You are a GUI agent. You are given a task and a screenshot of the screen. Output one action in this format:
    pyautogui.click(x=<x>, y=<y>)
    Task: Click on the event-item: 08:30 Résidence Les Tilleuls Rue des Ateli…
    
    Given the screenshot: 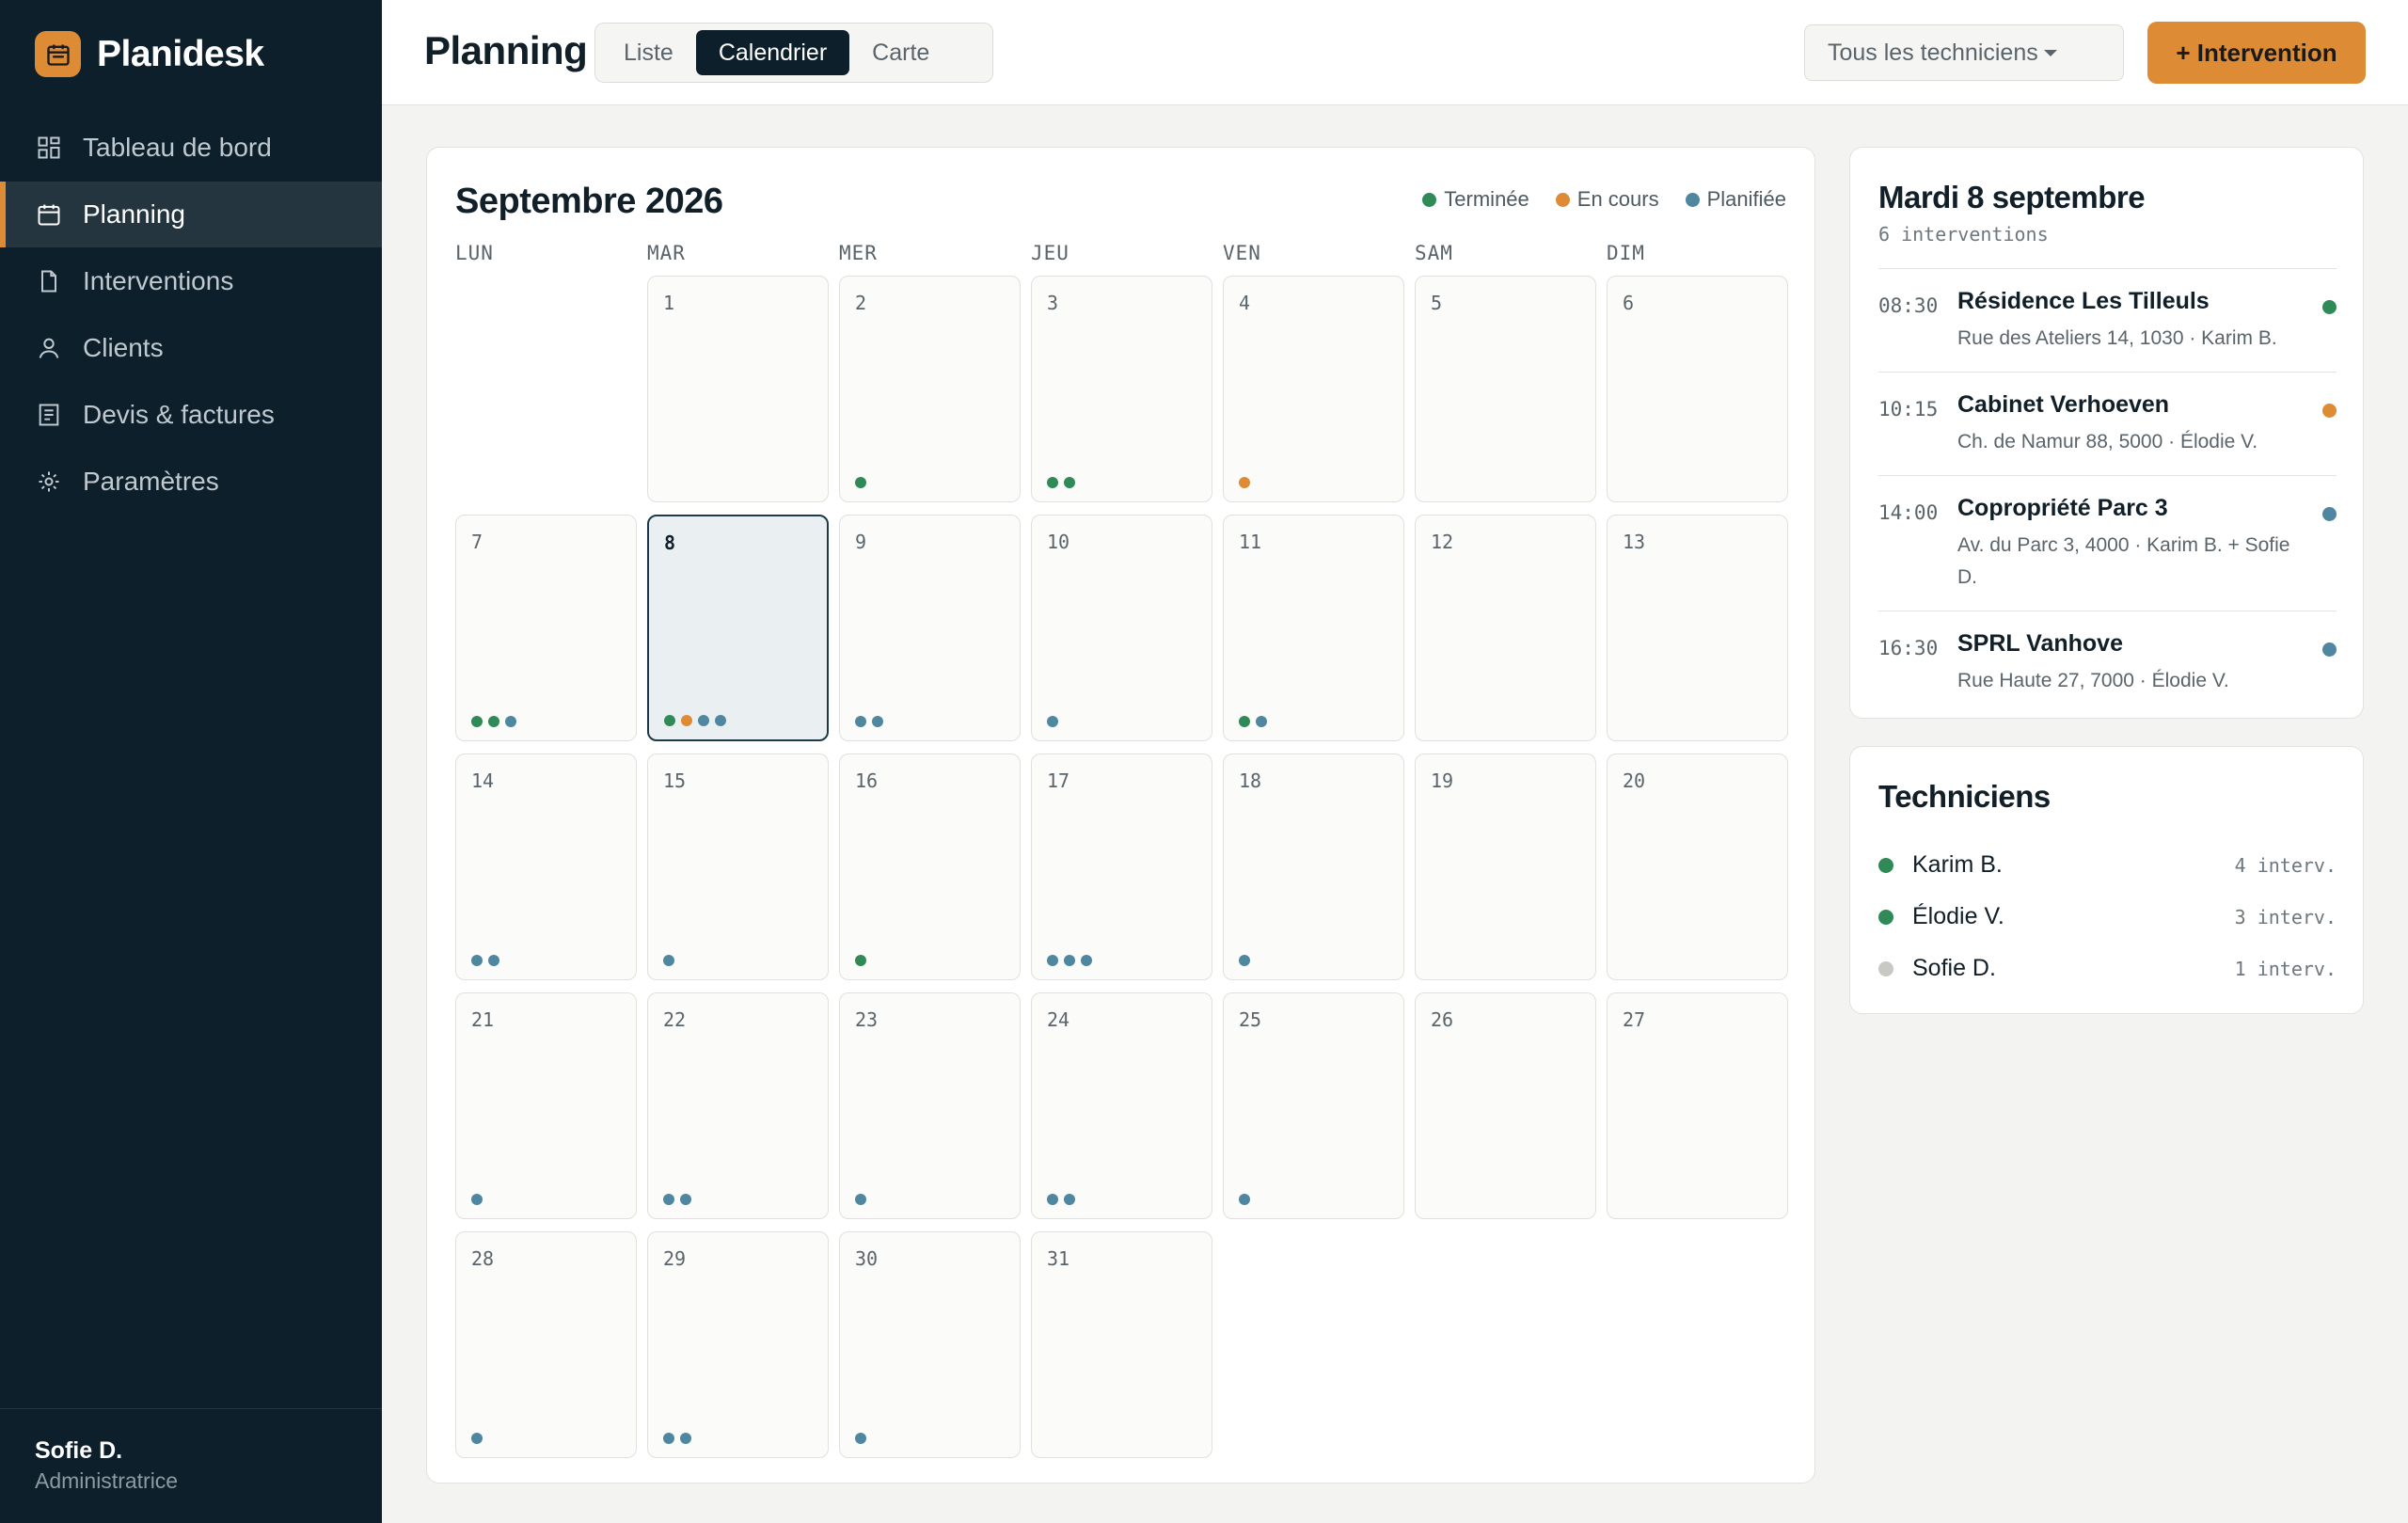 What is the action you would take?
    pyautogui.click(x=2108, y=320)
    